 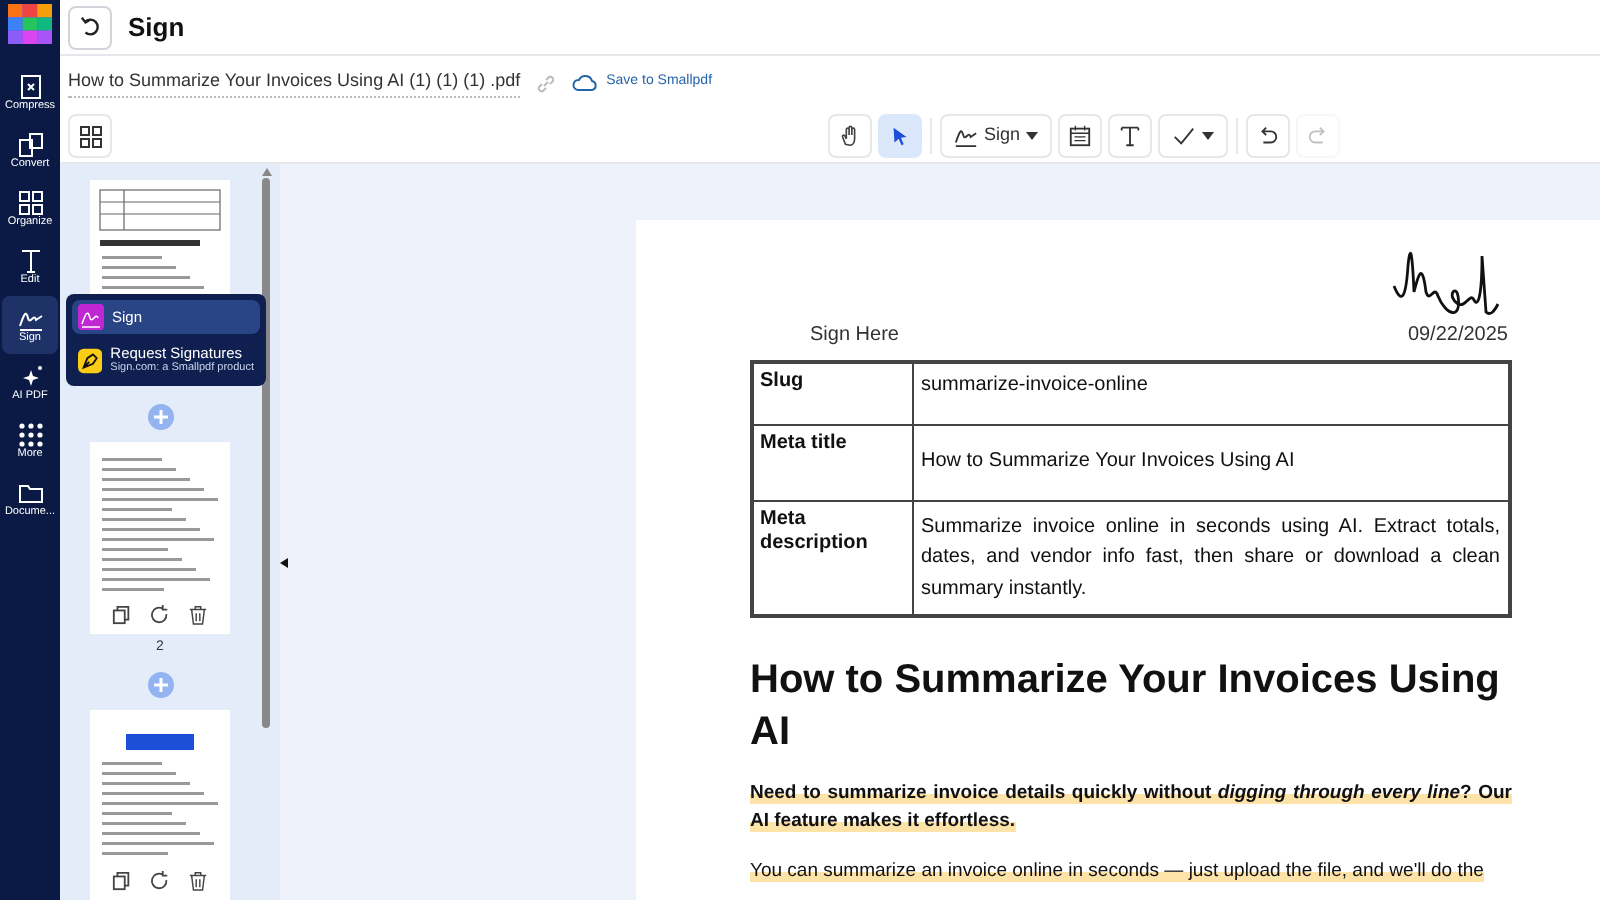 I want to click on pointer-tool-button, so click(x=900, y=136).